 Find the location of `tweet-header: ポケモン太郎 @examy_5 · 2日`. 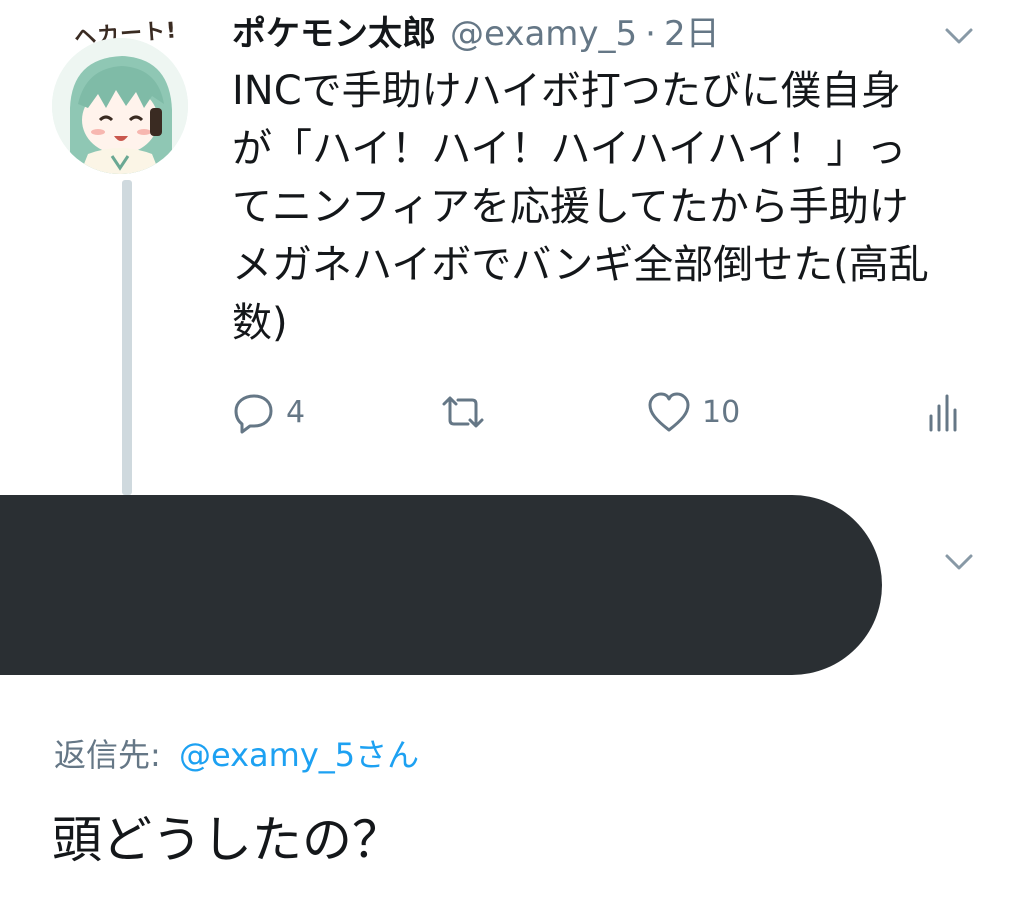

tweet-header: ポケモン太郎 @examy_5 · 2日 is located at coordinates (476, 31).